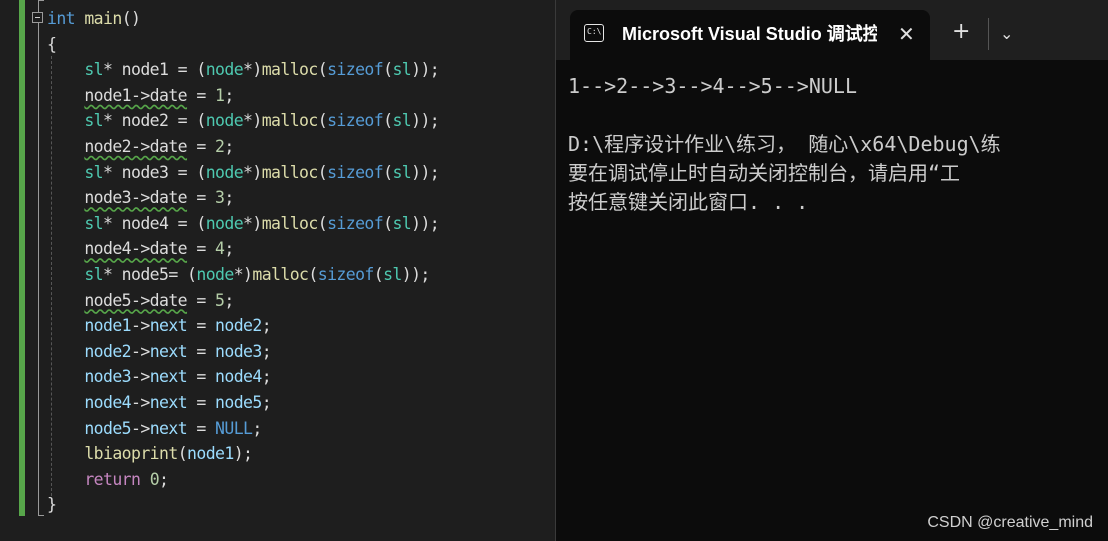 The height and width of the screenshot is (541, 1108). I want to click on chevron-down-icon: ⌄, so click(1006, 34).